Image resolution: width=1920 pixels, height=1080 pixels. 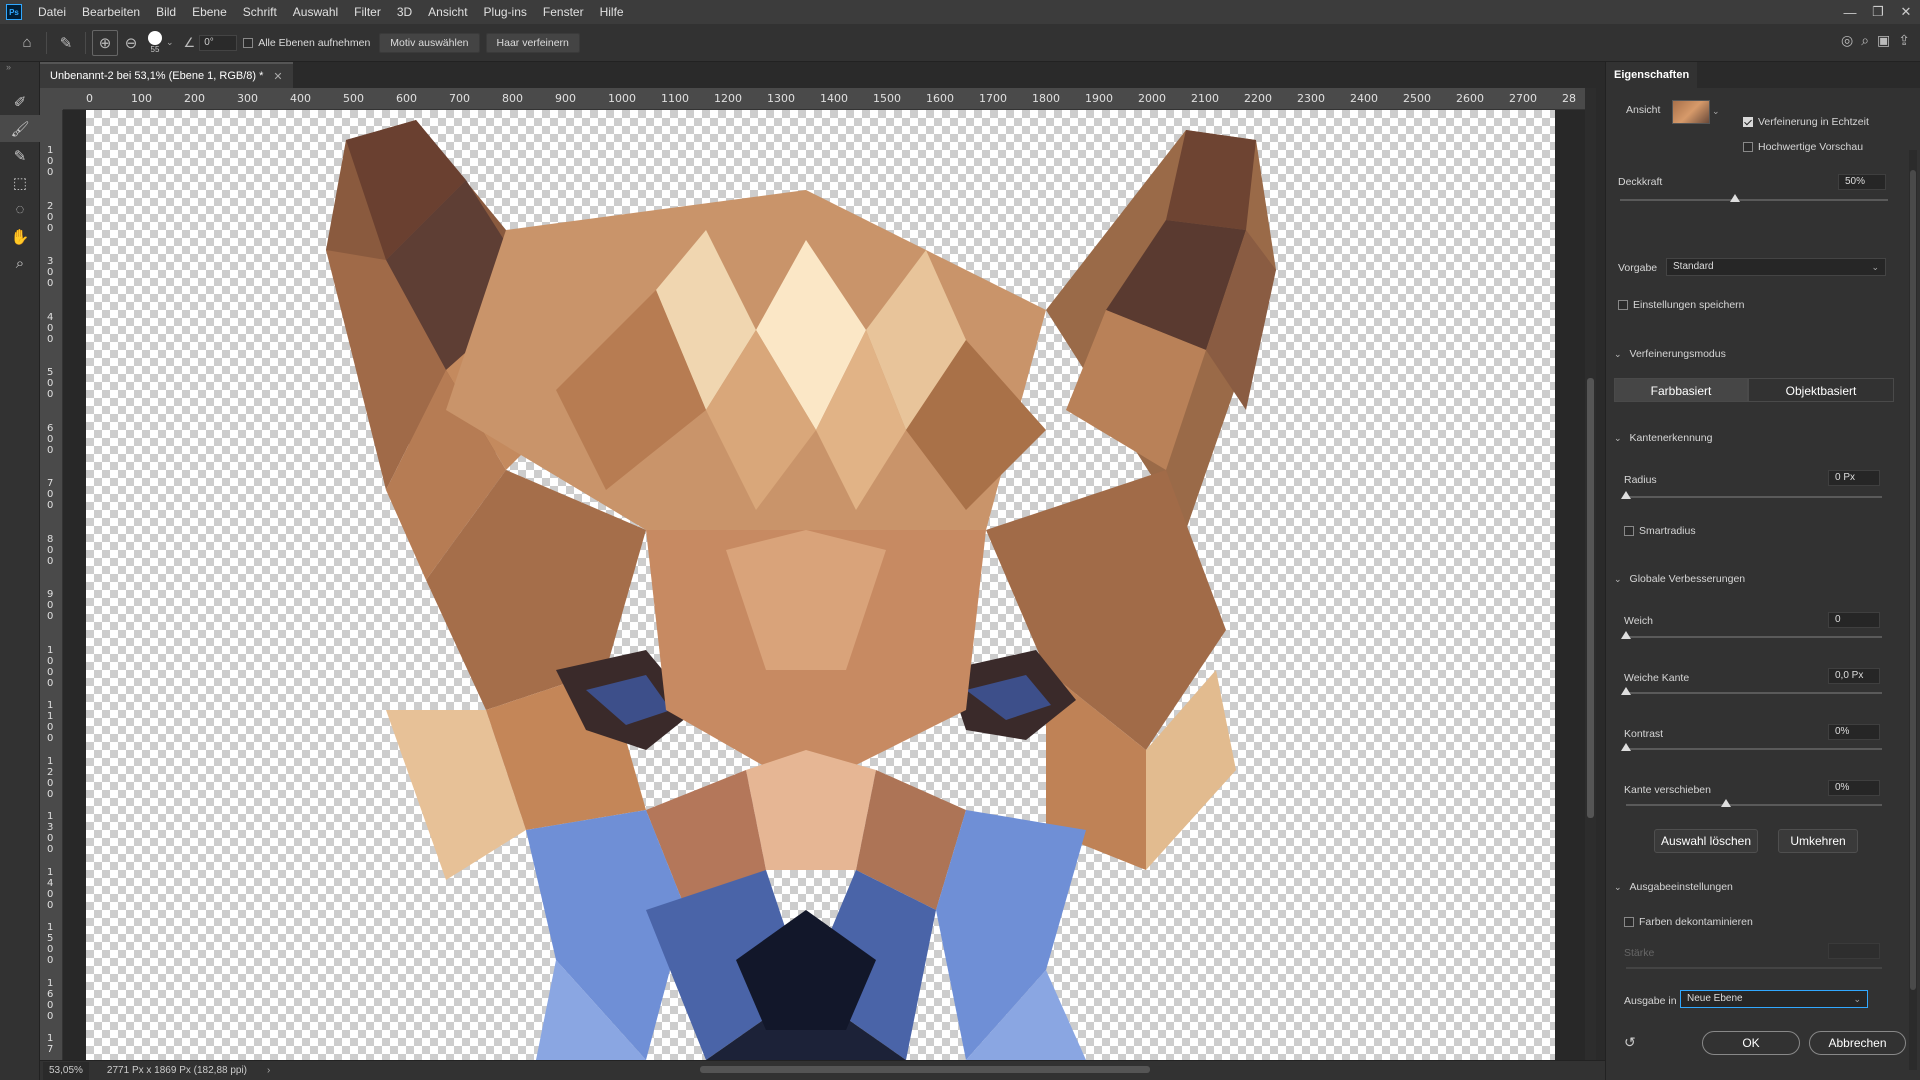 I want to click on share-icon: ⇪, so click(x=1904, y=40).